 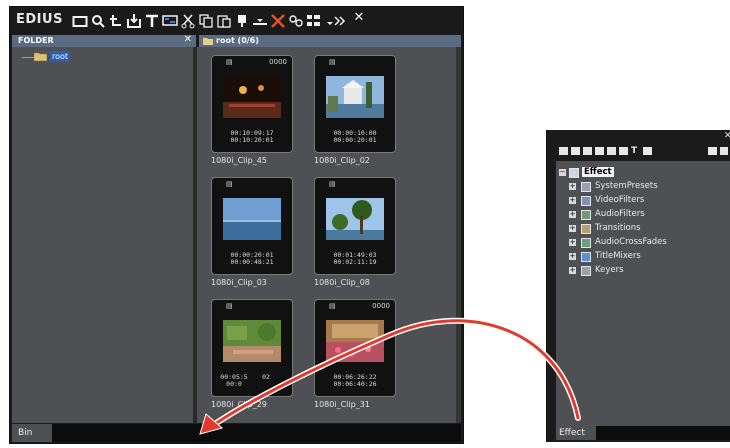 I want to click on clip-card: ▤ 00:01:49:03 00:02:11:19, so click(x=355, y=226).